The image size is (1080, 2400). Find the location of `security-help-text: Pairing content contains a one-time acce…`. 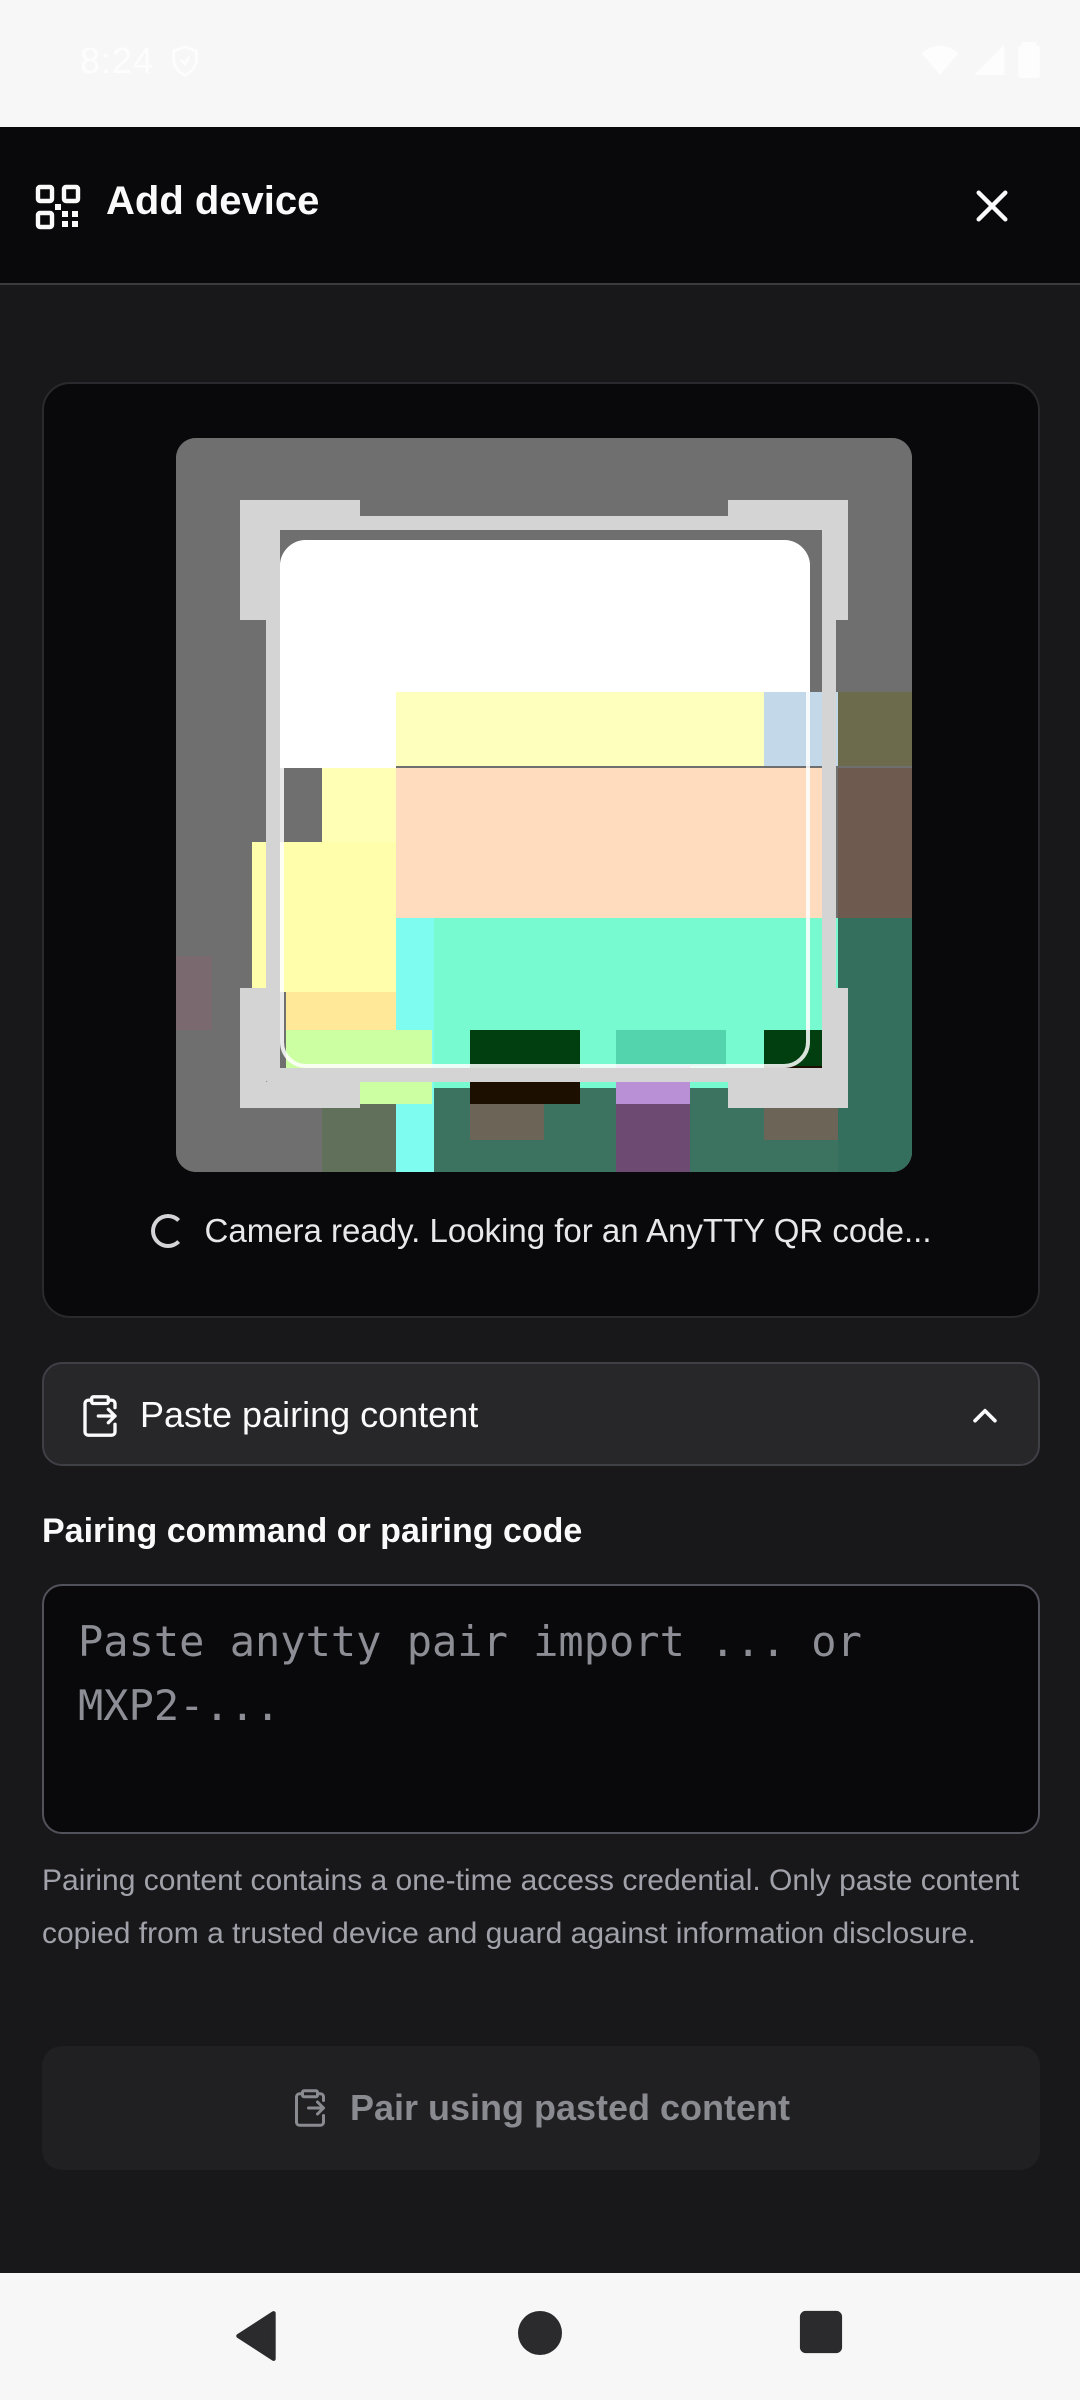

security-help-text: Pairing content contains a one-time acce… is located at coordinates (531, 1907).